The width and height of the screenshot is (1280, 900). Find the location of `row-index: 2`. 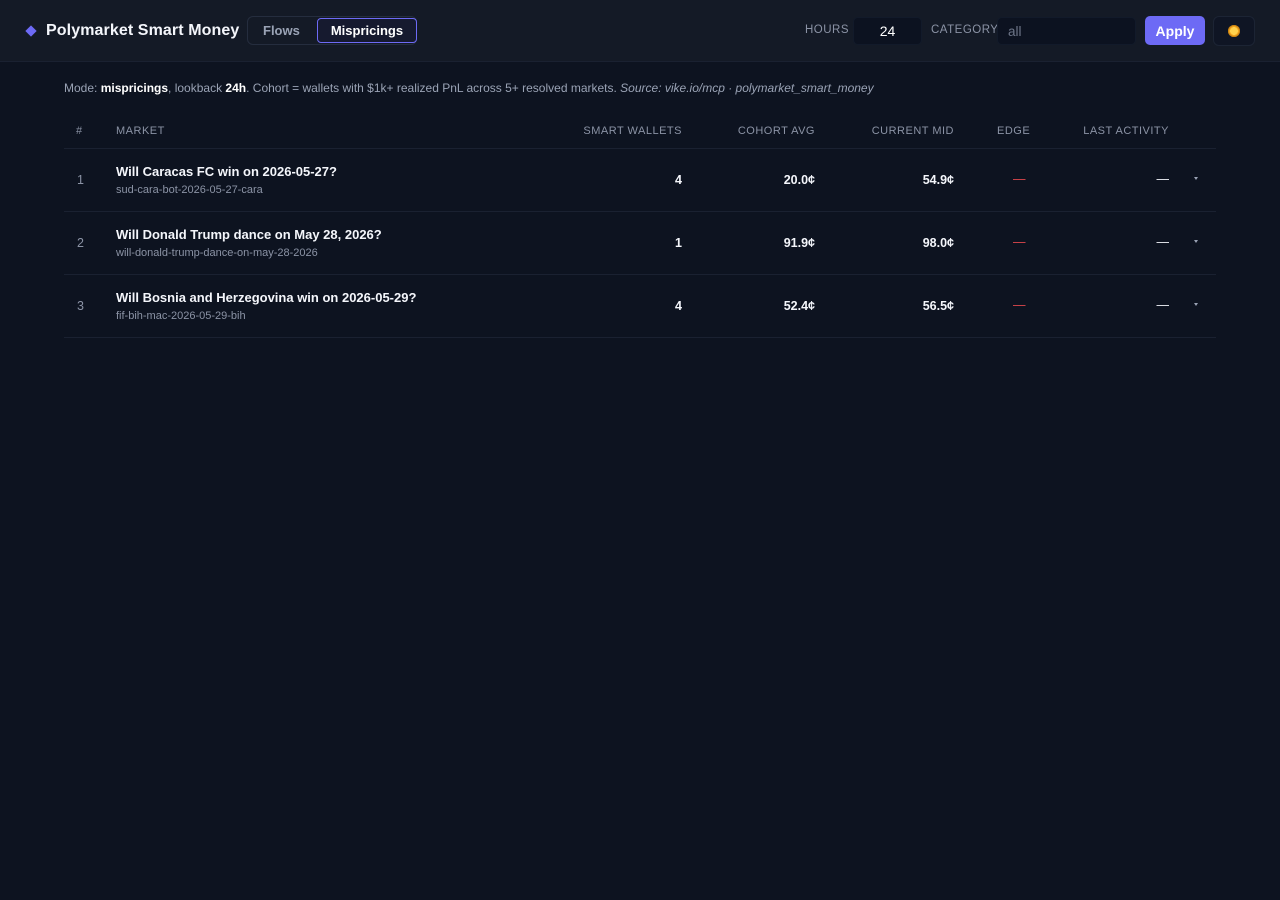

row-index: 2 is located at coordinates (80, 243).